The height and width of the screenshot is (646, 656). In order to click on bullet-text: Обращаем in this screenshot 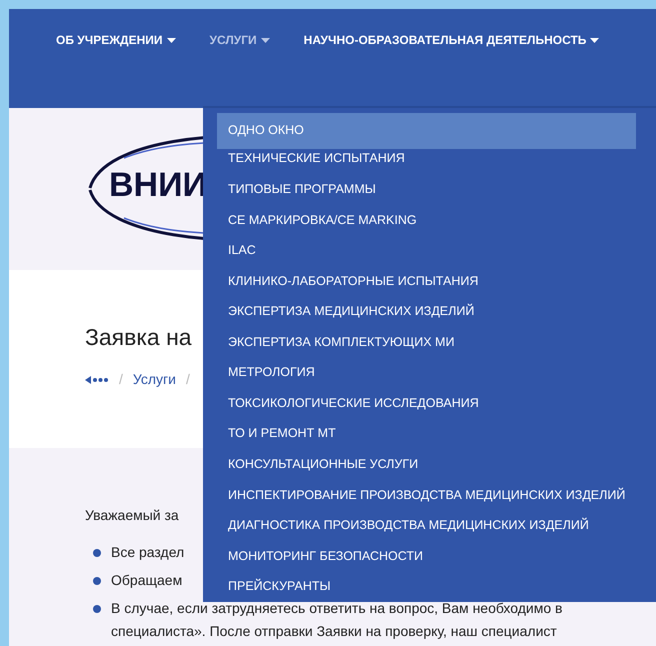, I will do `click(146, 580)`.